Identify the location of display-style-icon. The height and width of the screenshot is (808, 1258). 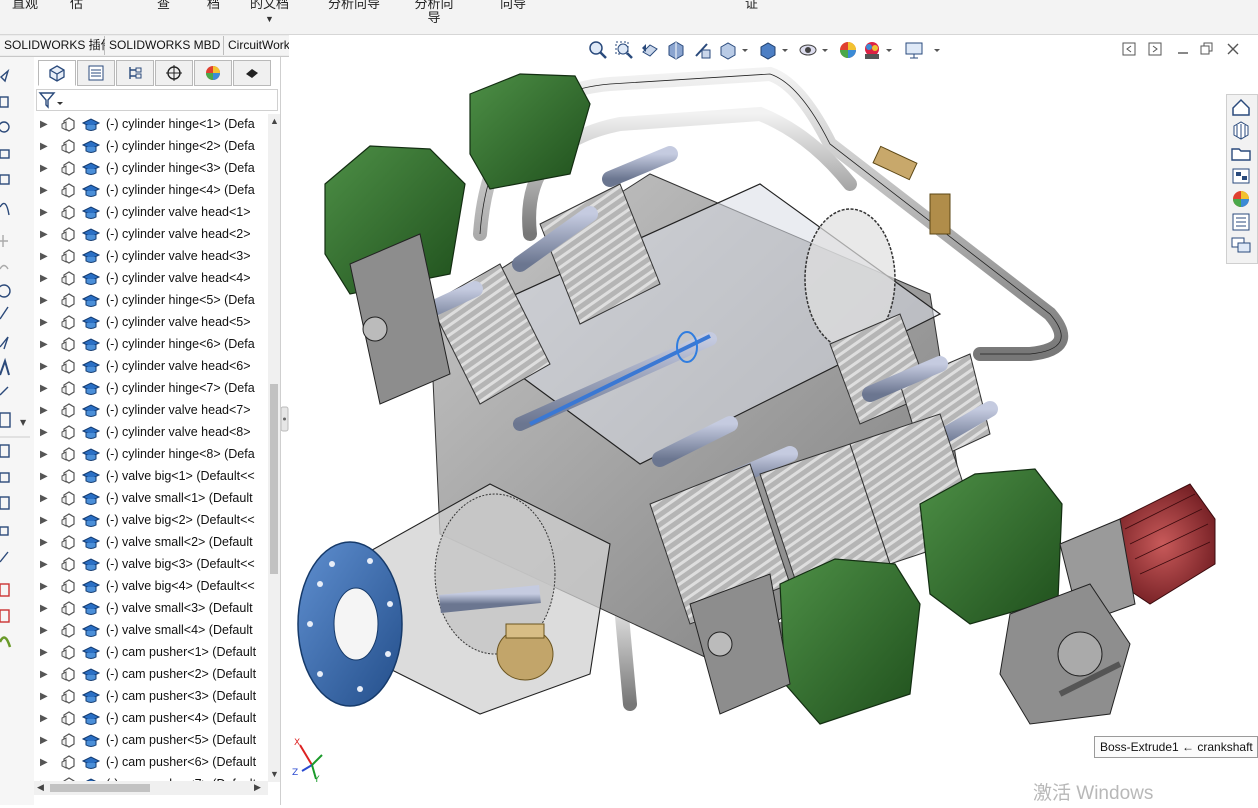
(776, 50).